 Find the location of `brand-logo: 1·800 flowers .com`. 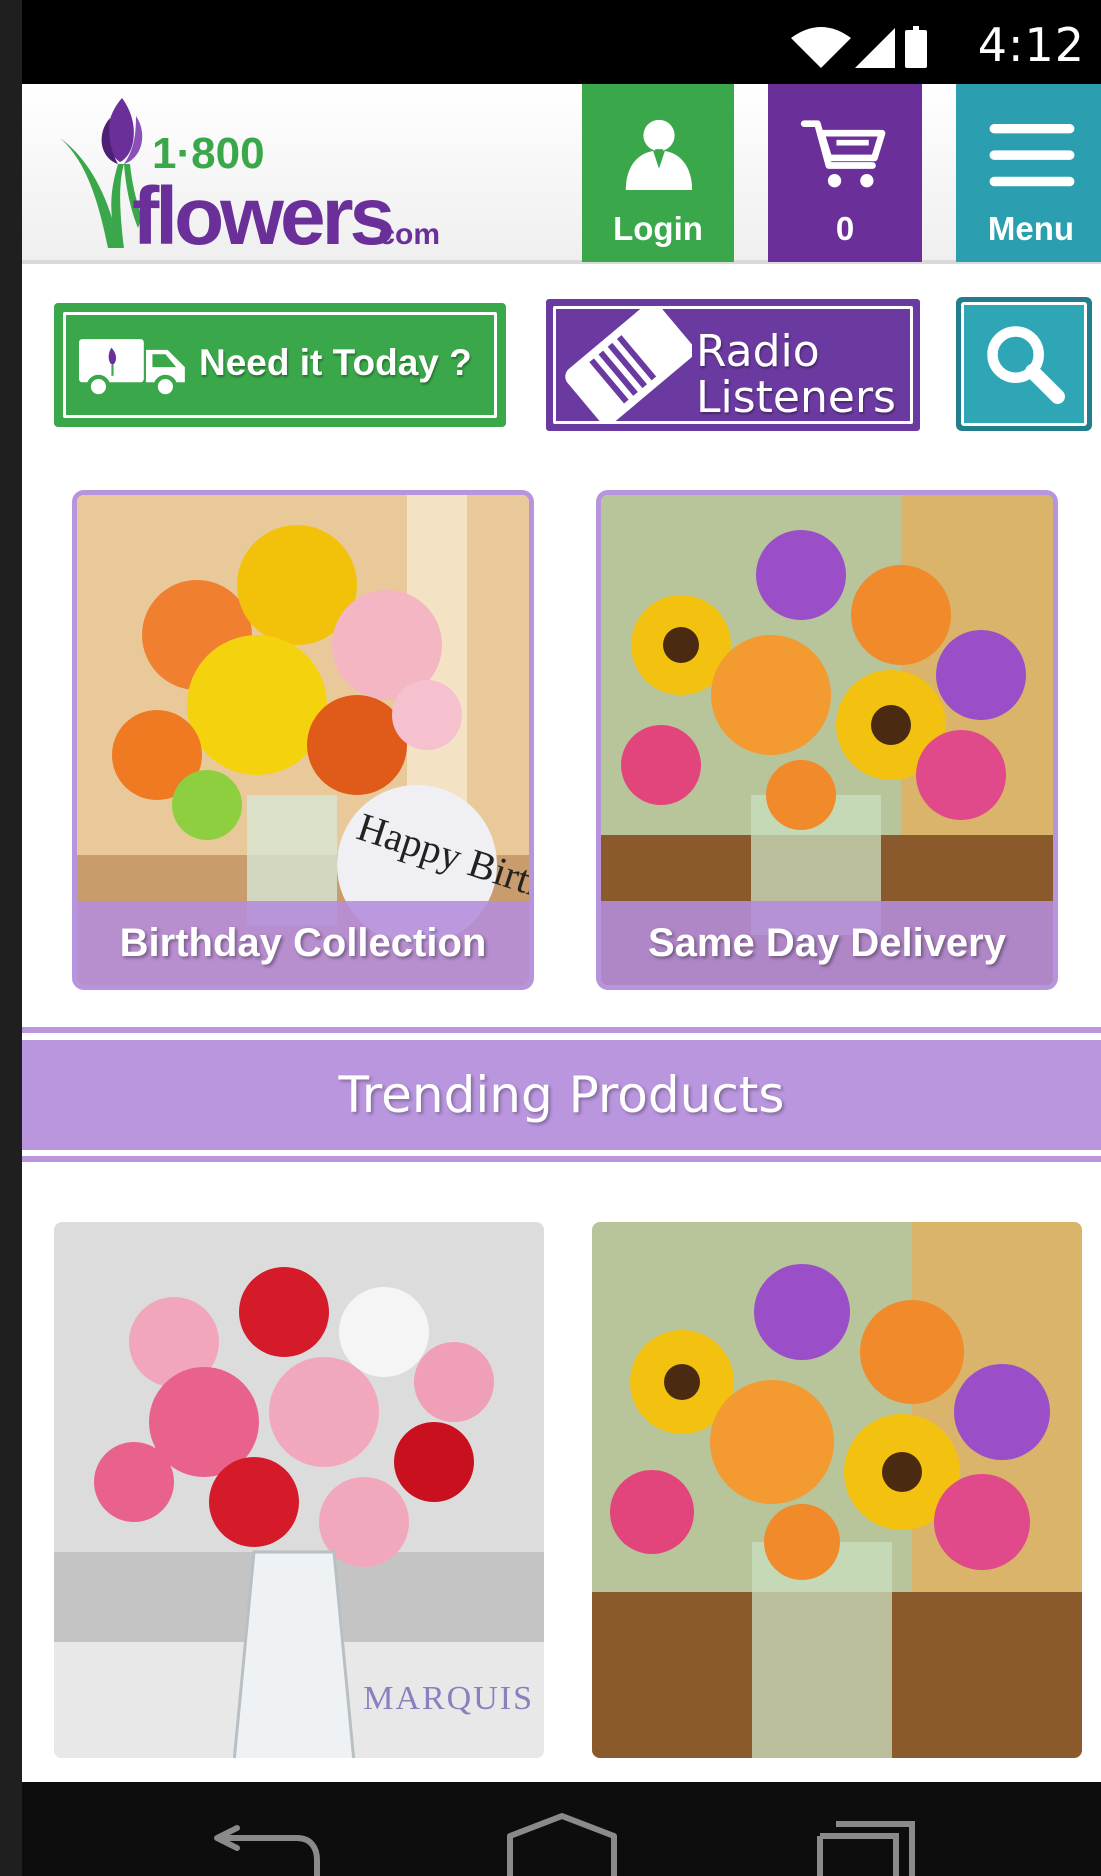

brand-logo: 1·800 flowers .com is located at coordinates (262, 173).